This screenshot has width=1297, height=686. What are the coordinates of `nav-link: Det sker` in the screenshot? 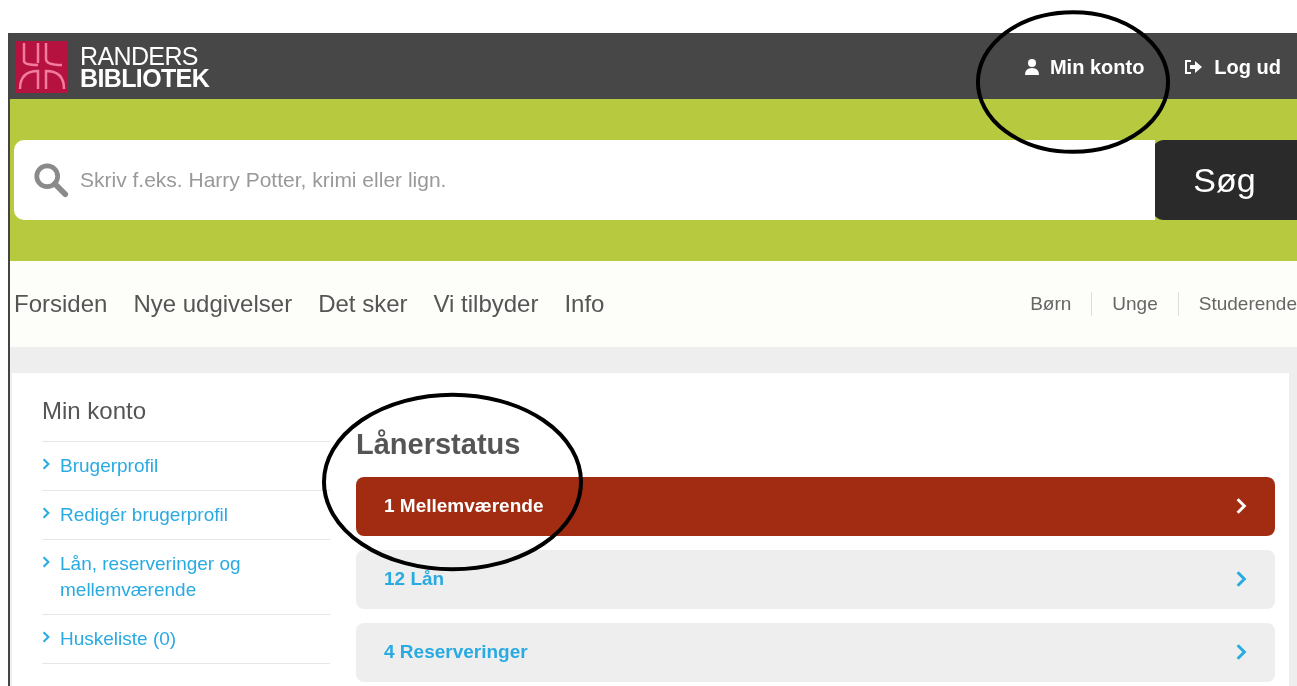 It's located at (363, 304).